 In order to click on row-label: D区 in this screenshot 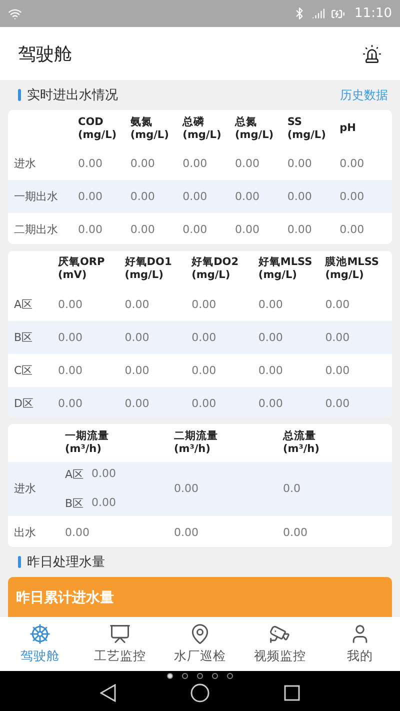, I will do `click(24, 403)`.